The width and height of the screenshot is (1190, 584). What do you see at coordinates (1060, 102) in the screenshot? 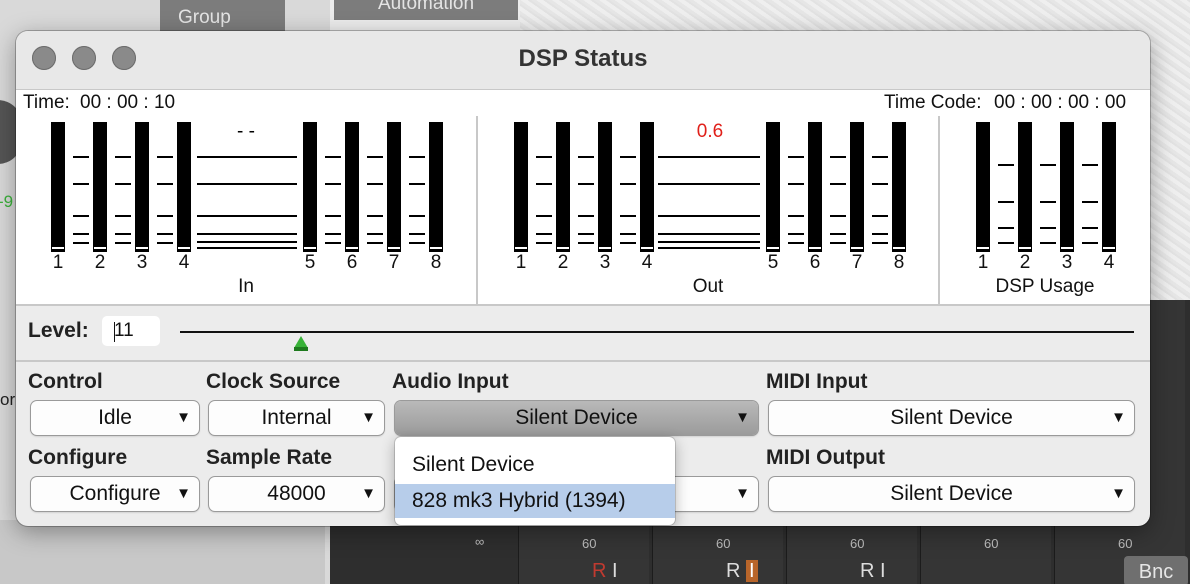
I see `timecode-value: 00 : 00` at bounding box center [1060, 102].